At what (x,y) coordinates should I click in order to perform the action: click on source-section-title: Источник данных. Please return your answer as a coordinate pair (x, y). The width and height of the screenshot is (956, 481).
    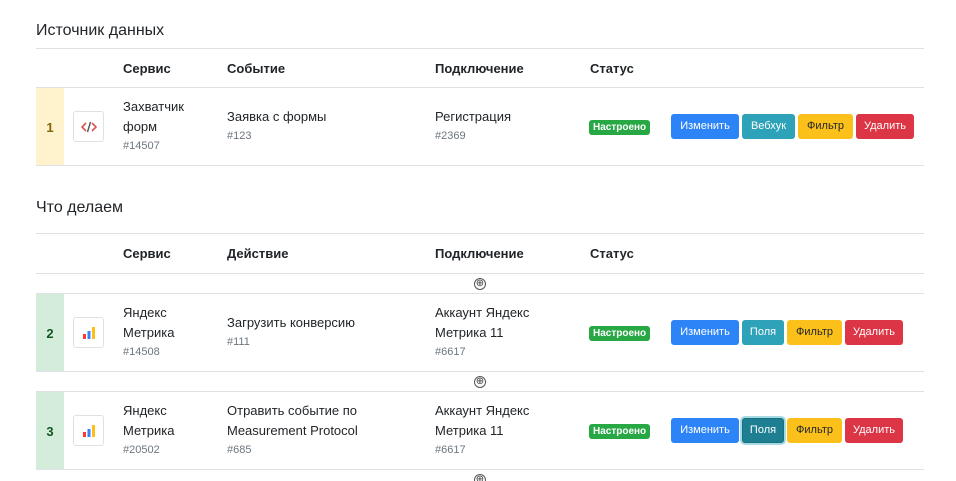
    Looking at the image, I should click on (100, 30).